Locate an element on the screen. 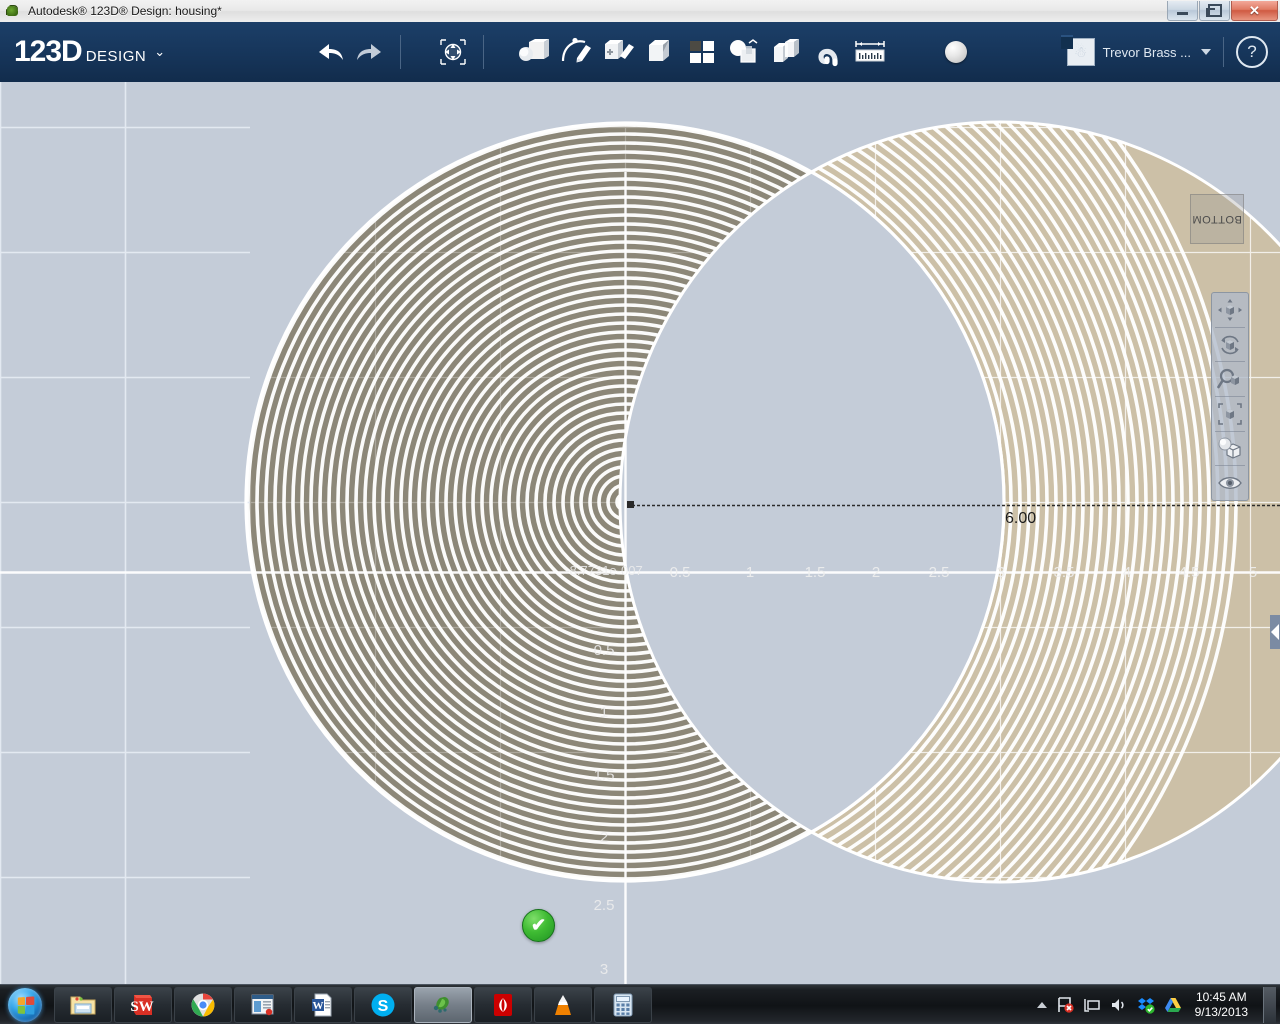 The width and height of the screenshot is (1280, 1024). visibility-nav-icon is located at coordinates (1230, 483).